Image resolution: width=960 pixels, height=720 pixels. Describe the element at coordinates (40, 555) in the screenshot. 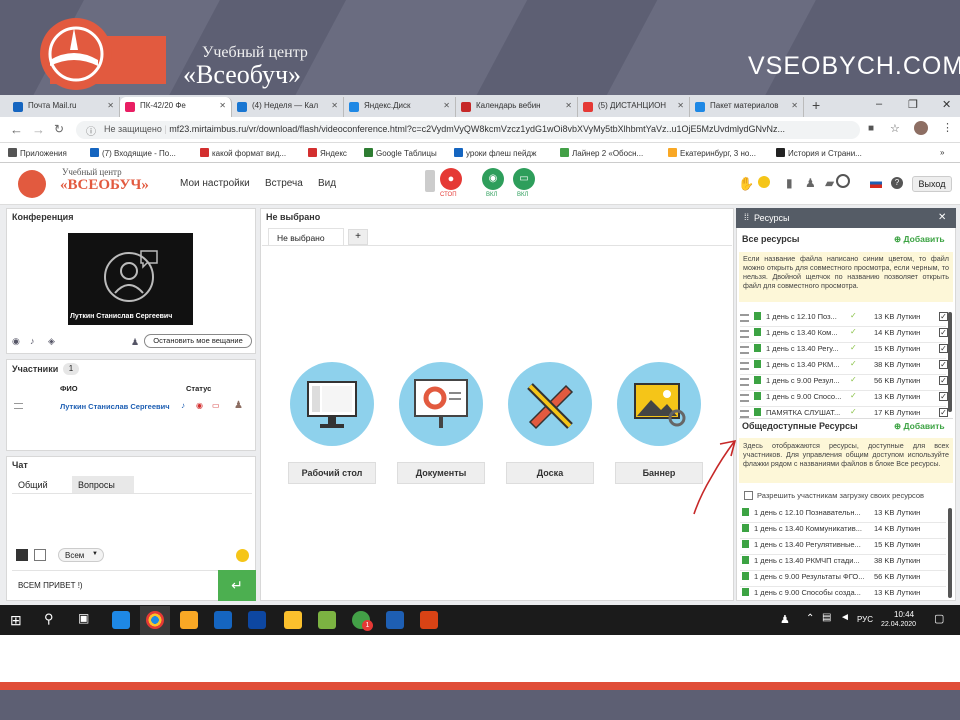

I see `text-color-white` at that location.